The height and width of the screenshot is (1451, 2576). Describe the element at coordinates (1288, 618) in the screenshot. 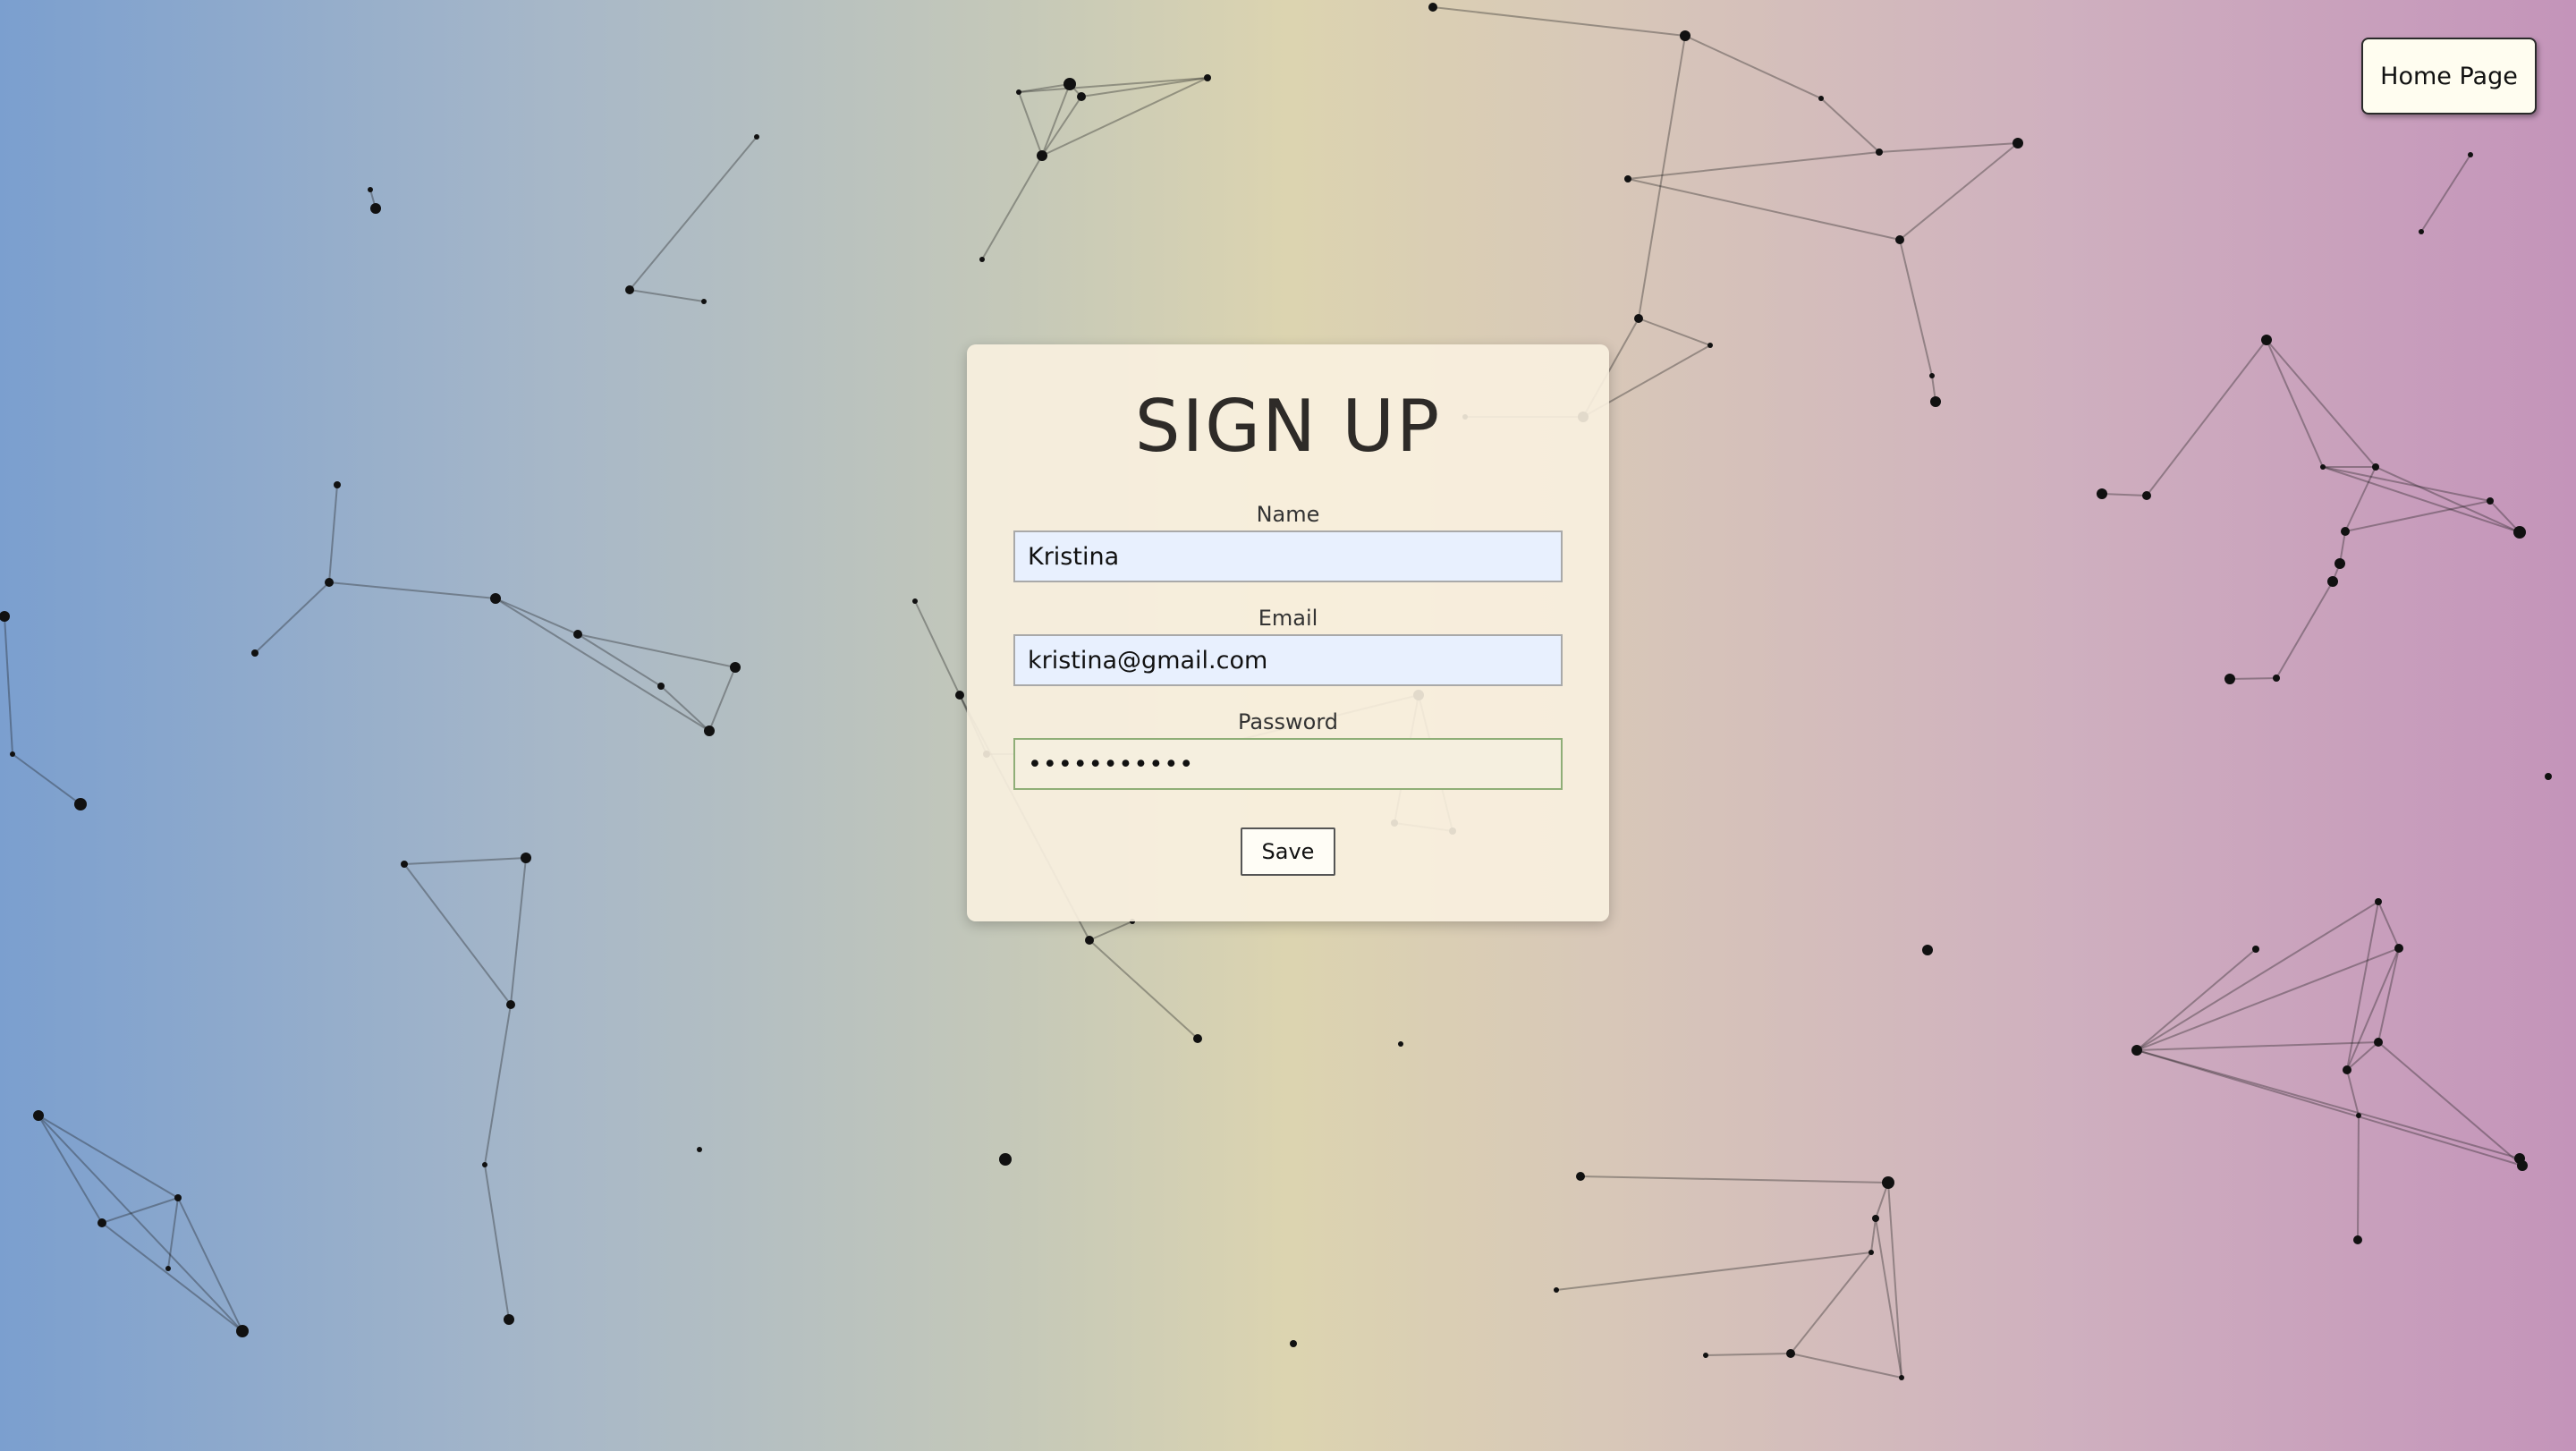

I see `email-label: Email` at that location.